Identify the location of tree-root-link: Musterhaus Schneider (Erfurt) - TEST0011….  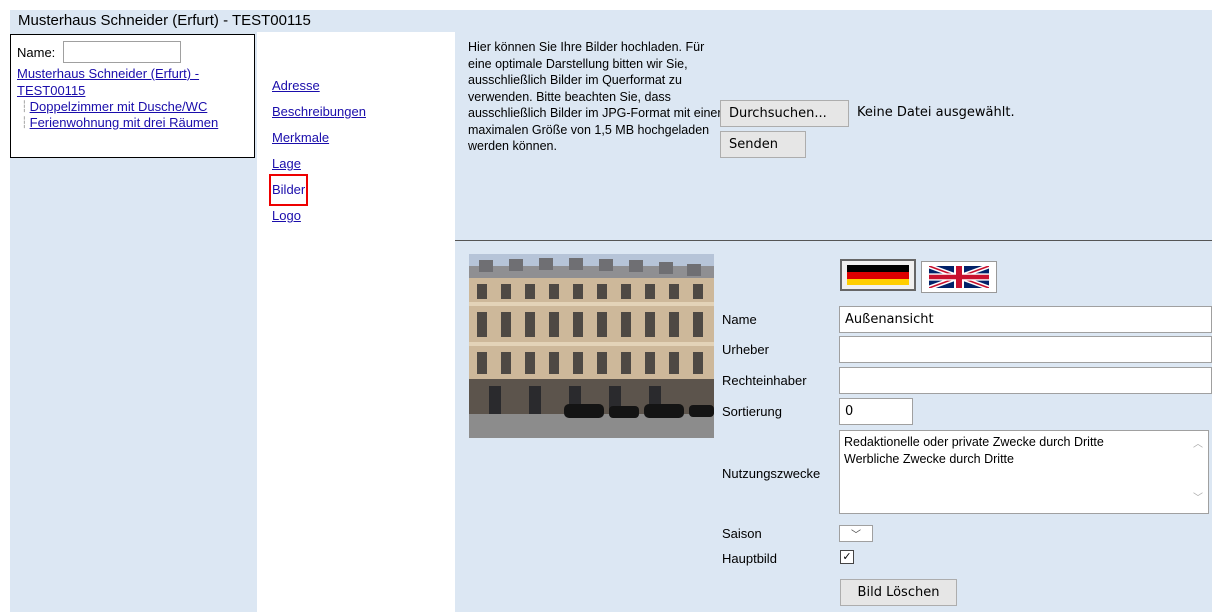
(132, 82).